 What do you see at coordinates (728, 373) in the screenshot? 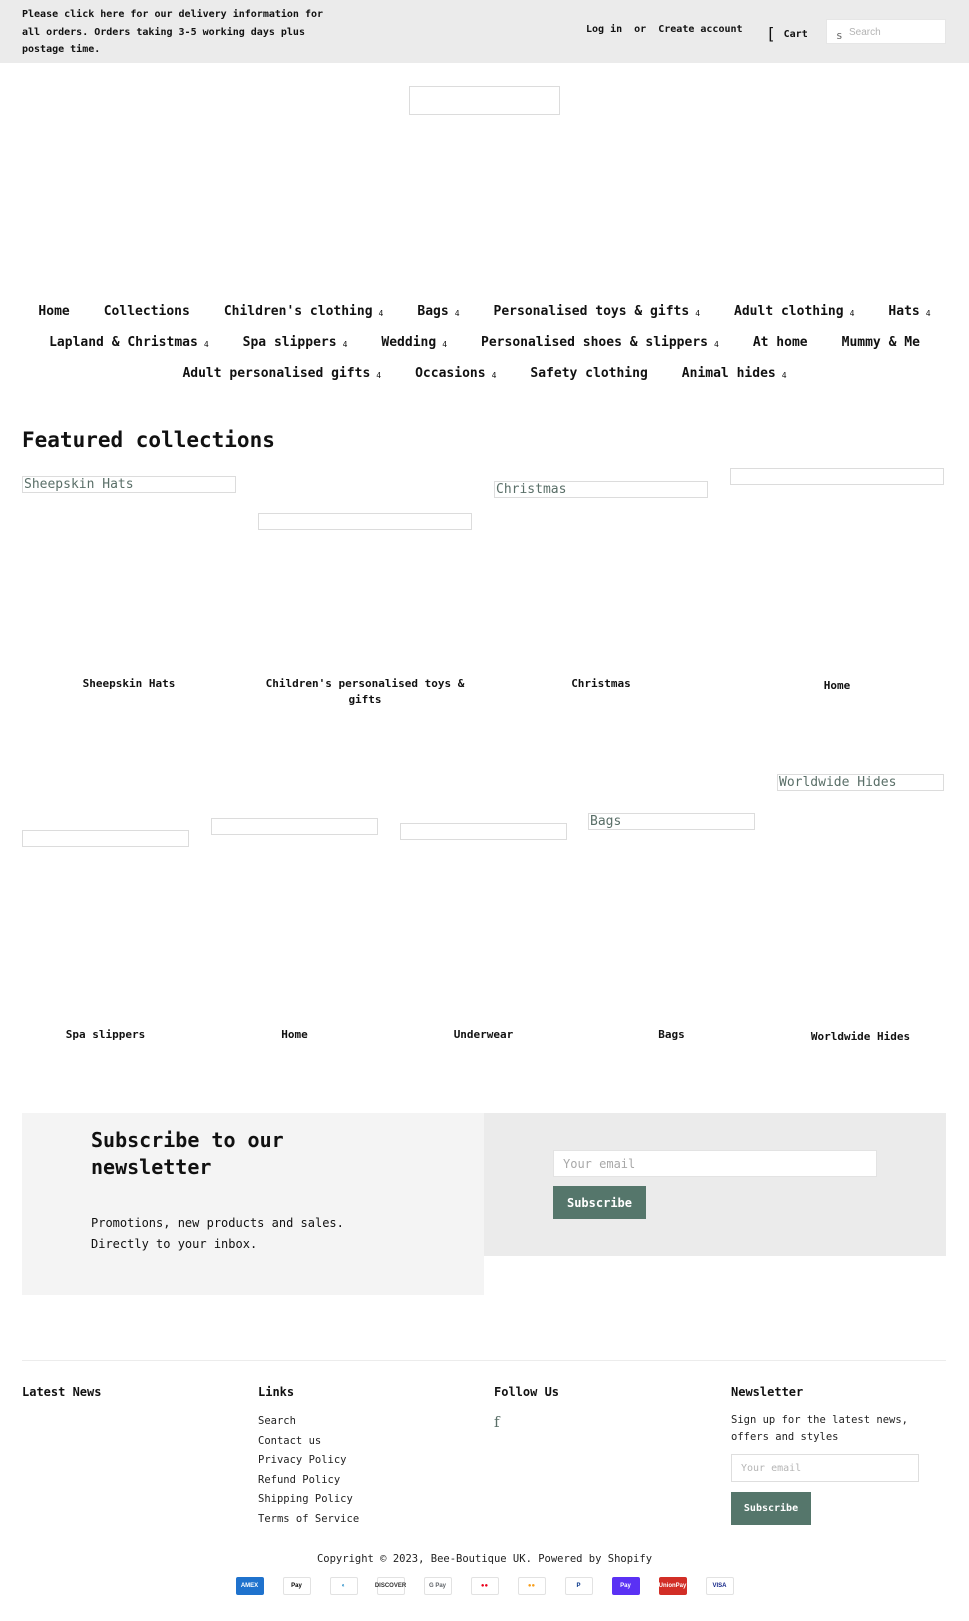
I see `nav-item-label: Animal hides` at bounding box center [728, 373].